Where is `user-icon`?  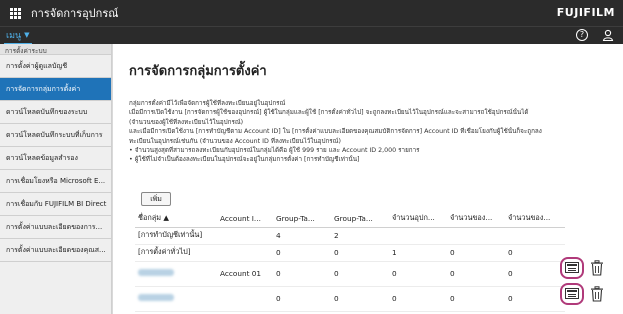 user-icon is located at coordinates (608, 35).